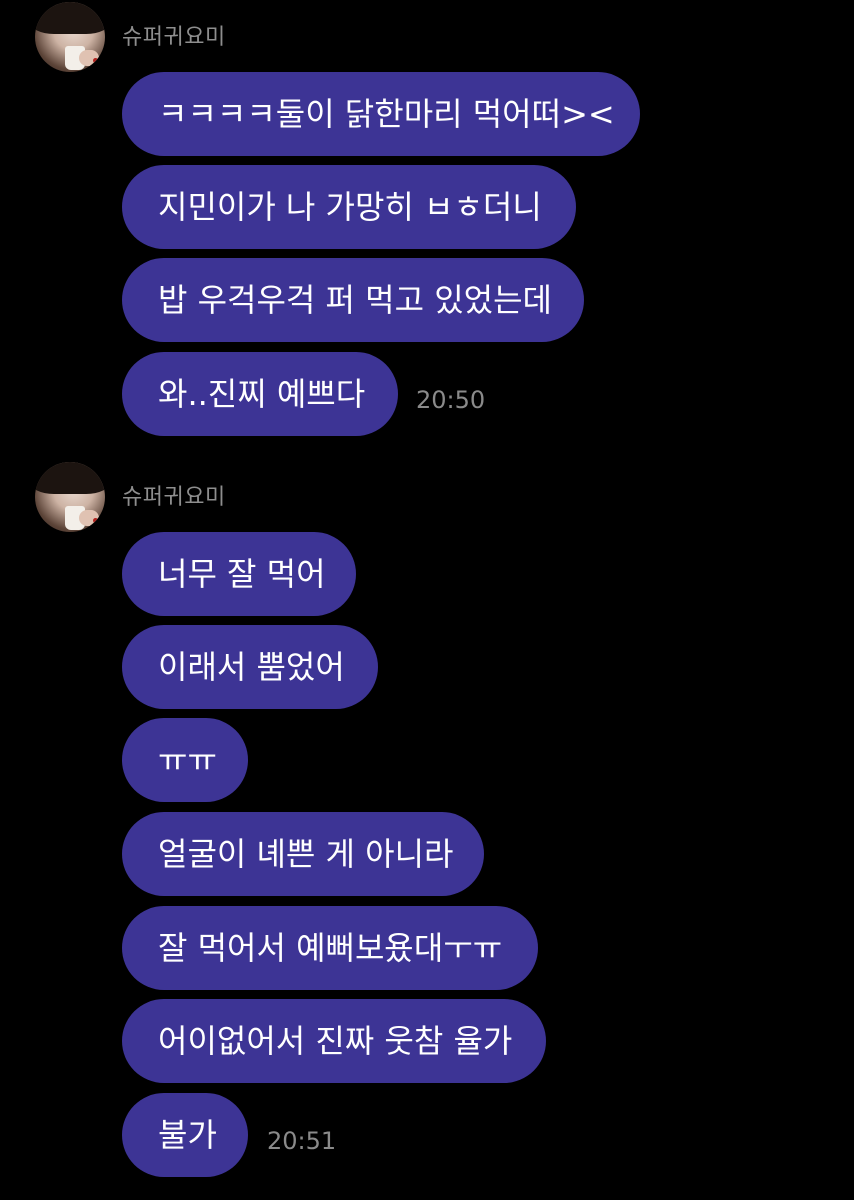 This screenshot has height=1200, width=854. What do you see at coordinates (381, 114) in the screenshot?
I see `message-bubble: ㅋㅋㅋㅋ둘이 닭한마리 먹어떠><` at bounding box center [381, 114].